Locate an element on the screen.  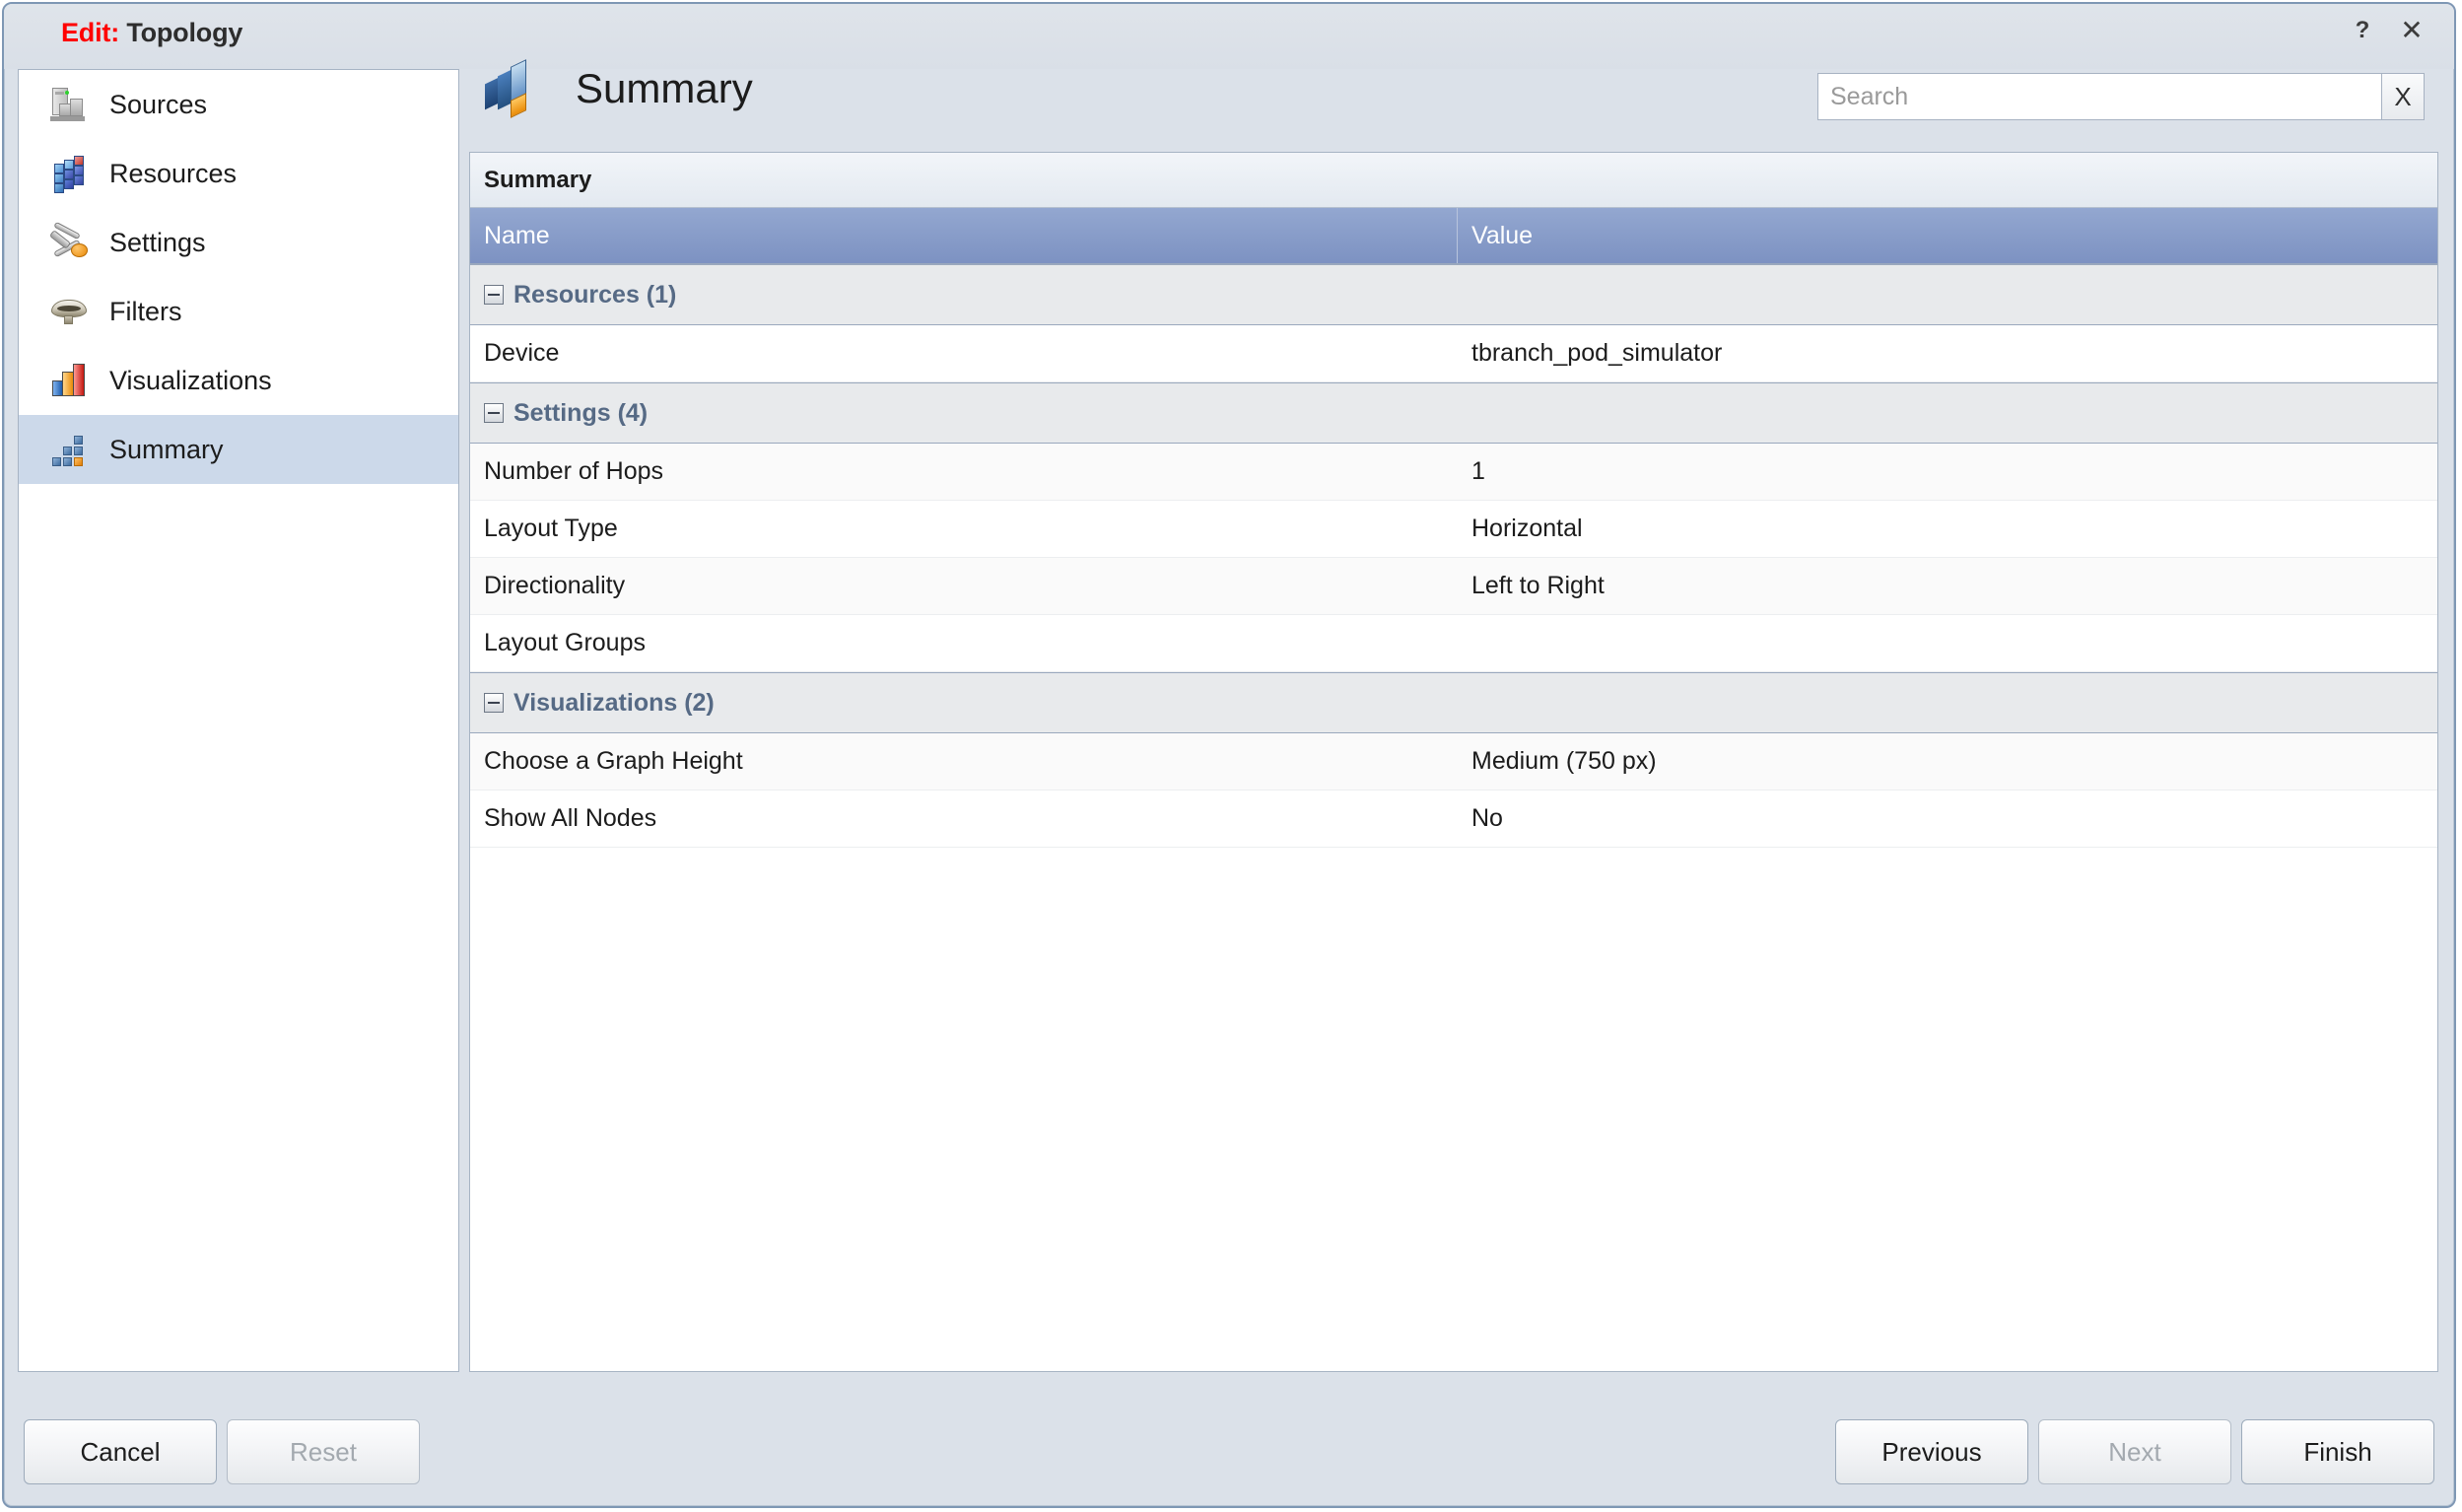
sidebar-item-settings: Settings is located at coordinates (238, 242).